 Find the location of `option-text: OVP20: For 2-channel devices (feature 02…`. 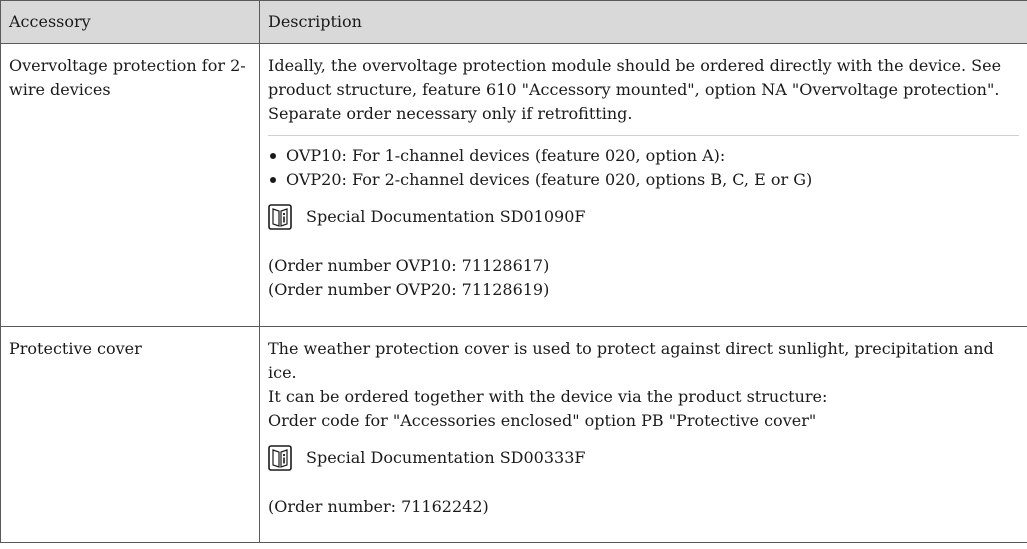

option-text: OVP20: For 2-channel devices (feature 02… is located at coordinates (549, 179).